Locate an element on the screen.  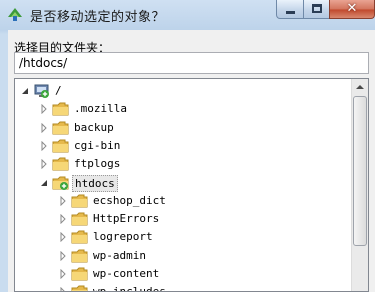
tree-item: .mozilla is located at coordinates (180, 109).